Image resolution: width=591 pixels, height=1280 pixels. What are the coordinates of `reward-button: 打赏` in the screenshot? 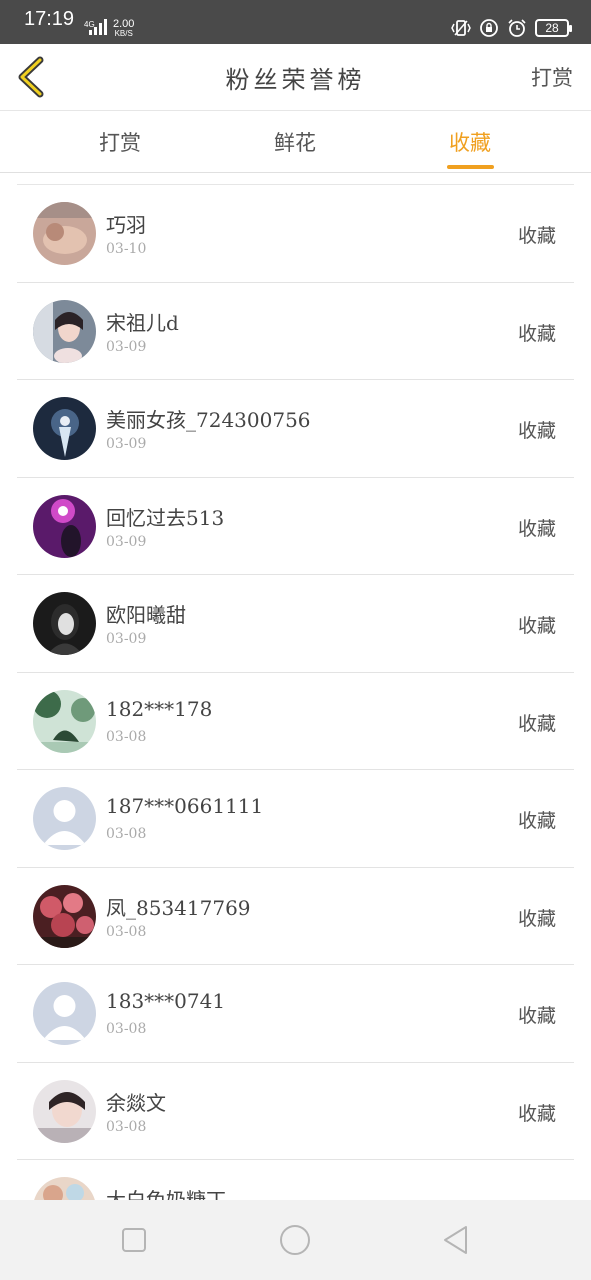 It's located at (552, 77).